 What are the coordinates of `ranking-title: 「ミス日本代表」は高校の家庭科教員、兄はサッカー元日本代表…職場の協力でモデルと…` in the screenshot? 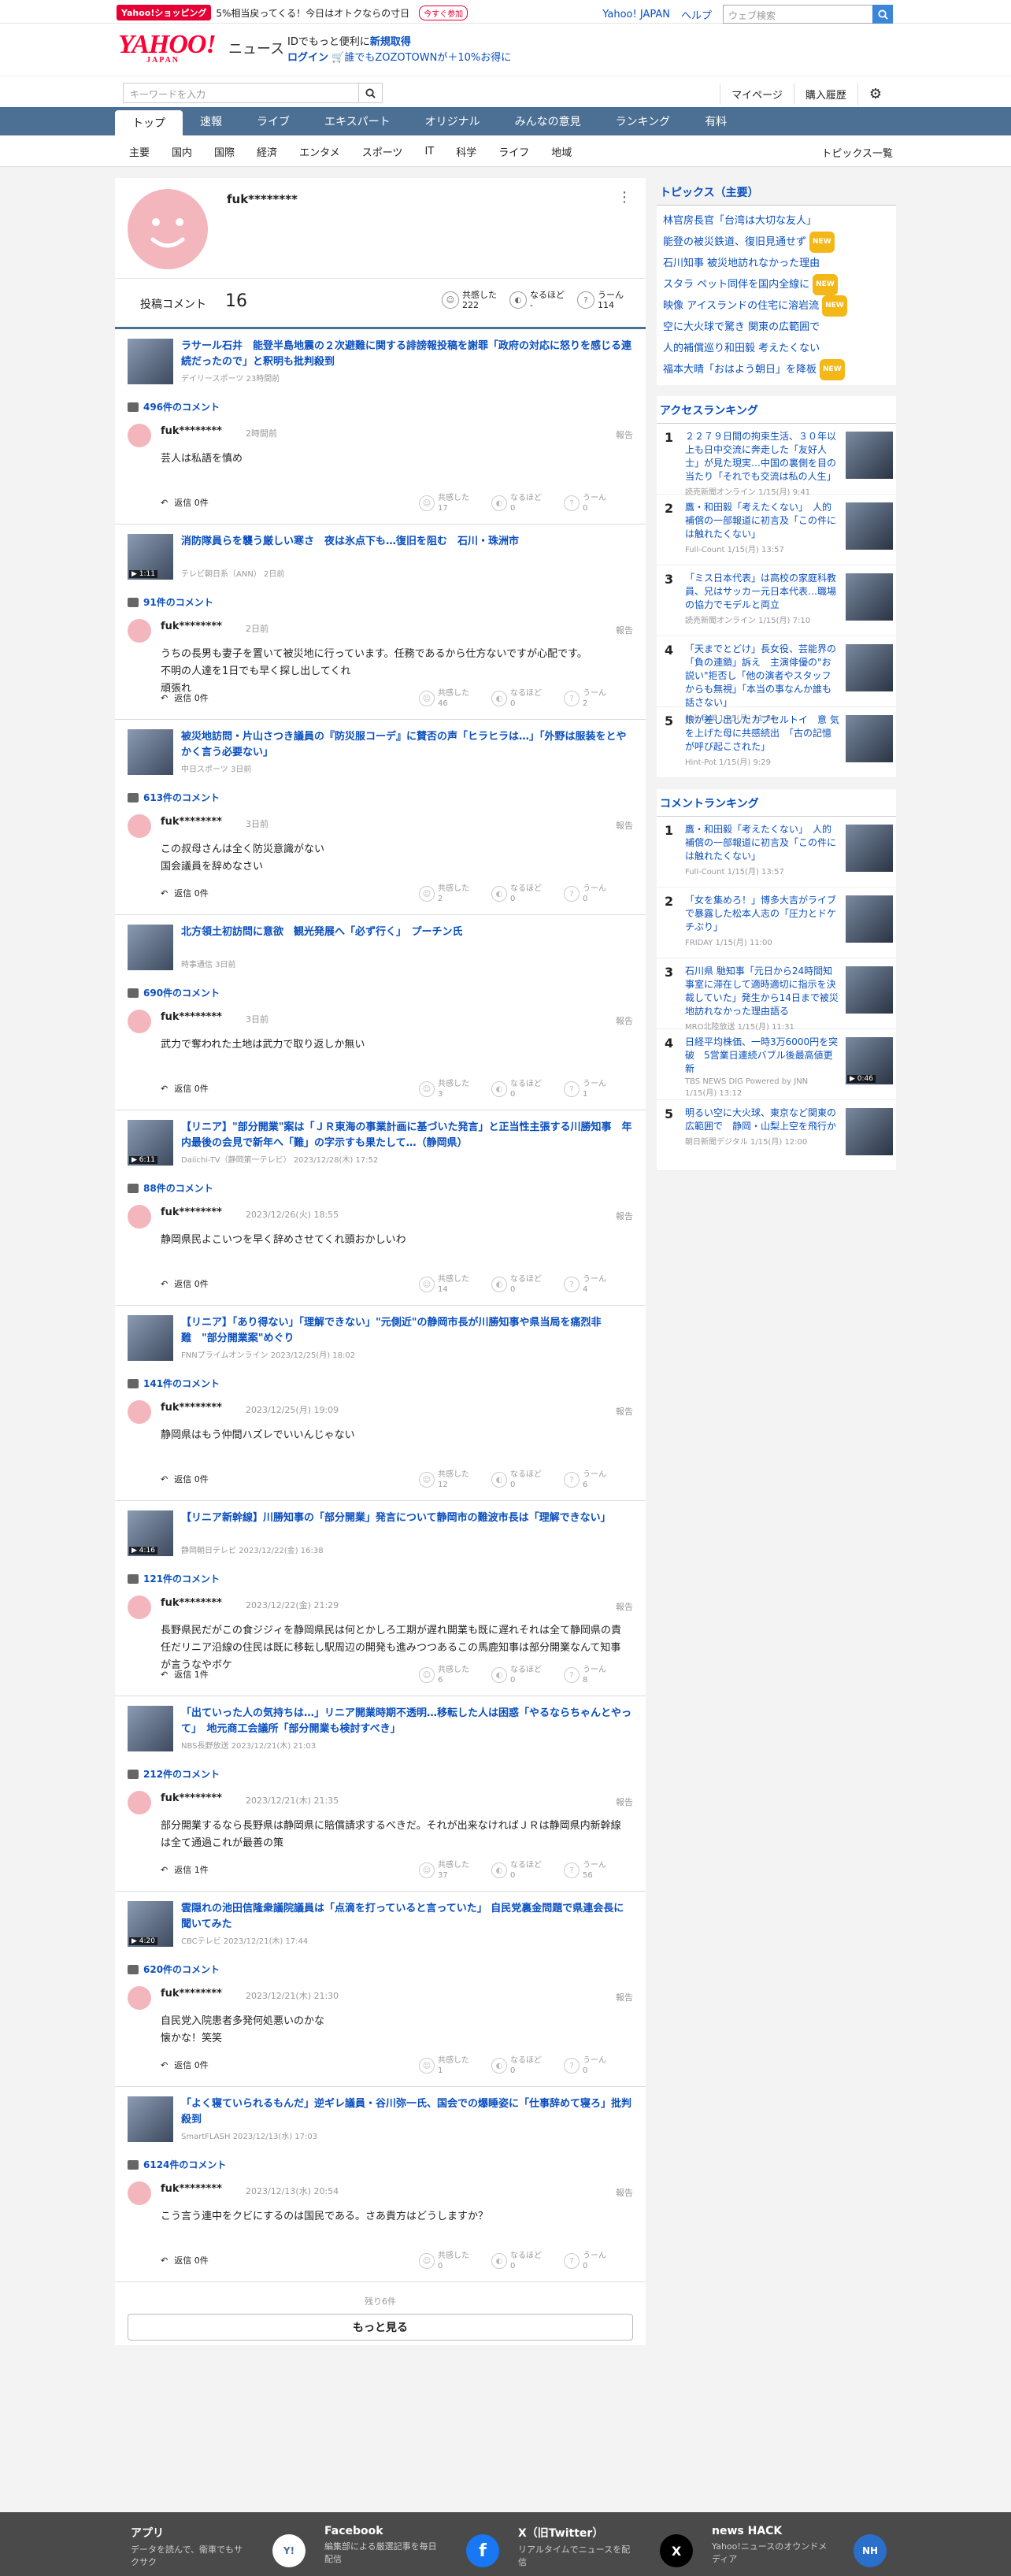 It's located at (762, 592).